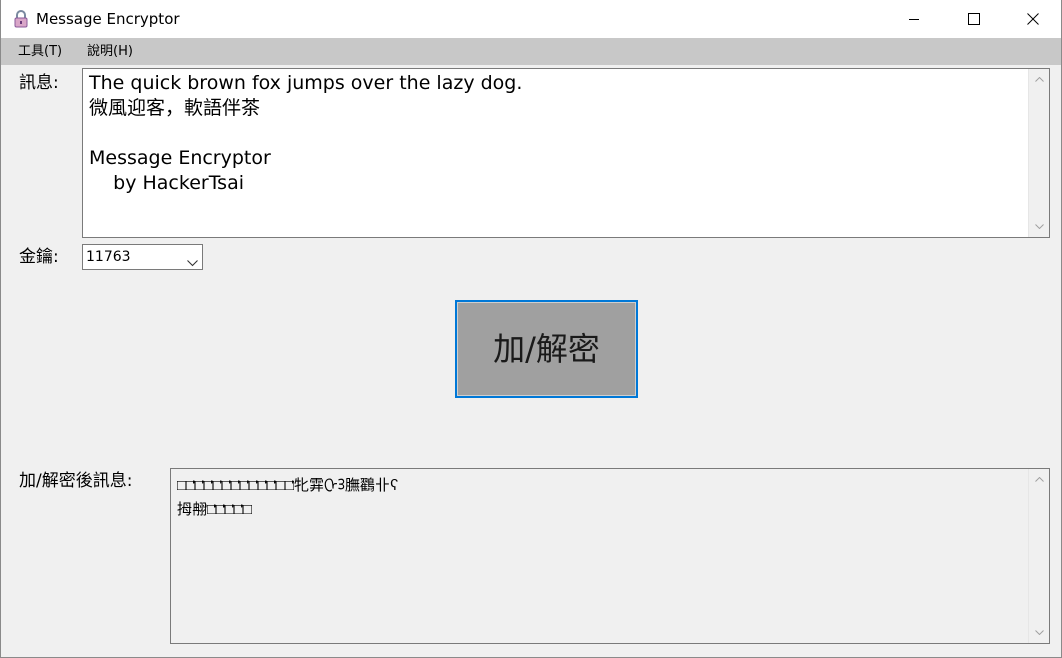  What do you see at coordinates (192, 261) in the screenshot?
I see `chevron-down-icon` at bounding box center [192, 261].